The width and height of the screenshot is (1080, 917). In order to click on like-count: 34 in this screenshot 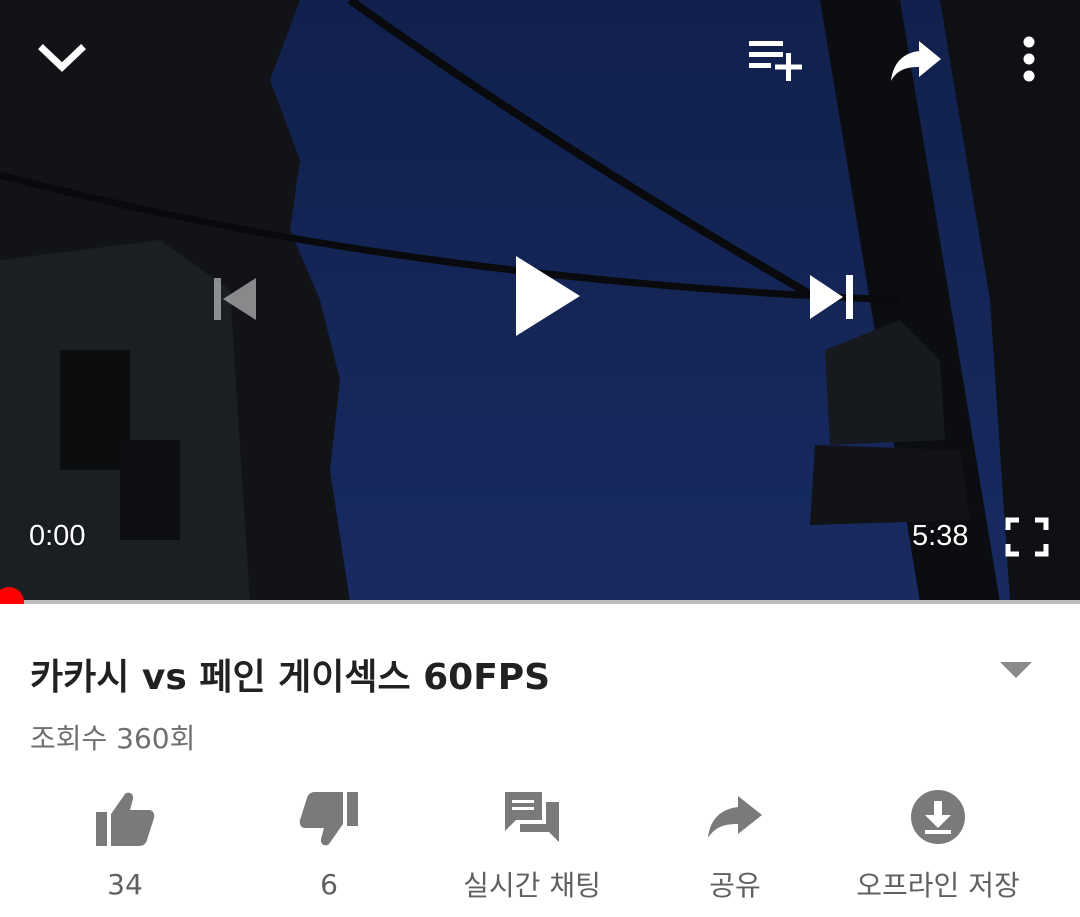, I will do `click(125, 884)`.